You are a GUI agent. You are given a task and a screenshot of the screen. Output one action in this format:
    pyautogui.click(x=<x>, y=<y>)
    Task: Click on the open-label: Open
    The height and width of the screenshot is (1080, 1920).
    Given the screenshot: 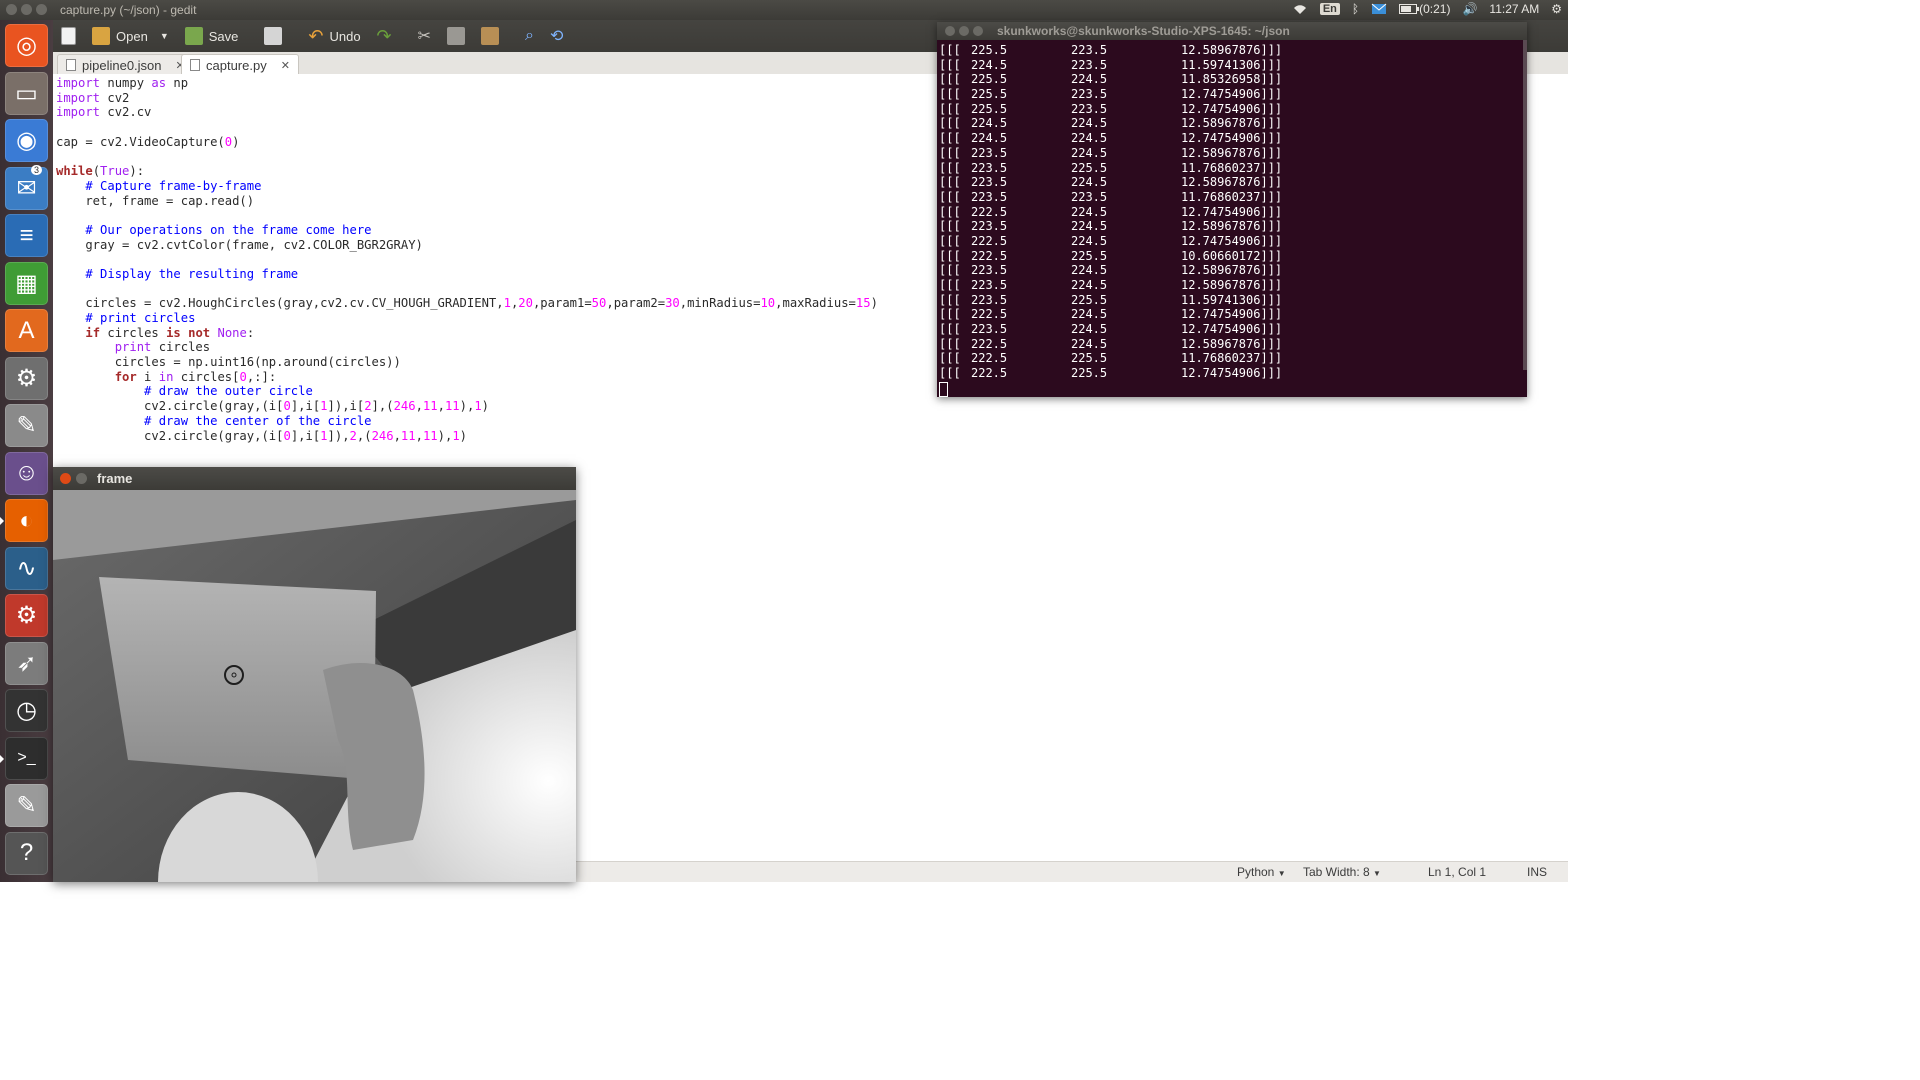 What is the action you would take?
    pyautogui.click(x=132, y=36)
    